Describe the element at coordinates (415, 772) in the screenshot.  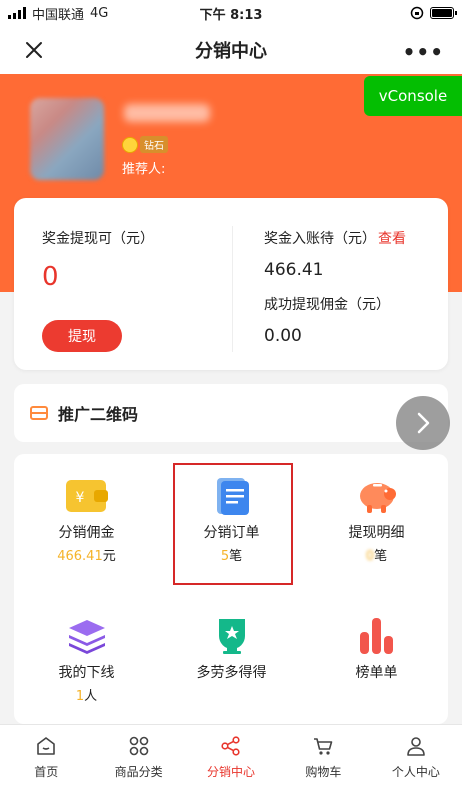
I see `tab-profile-label: 个人中心` at that location.